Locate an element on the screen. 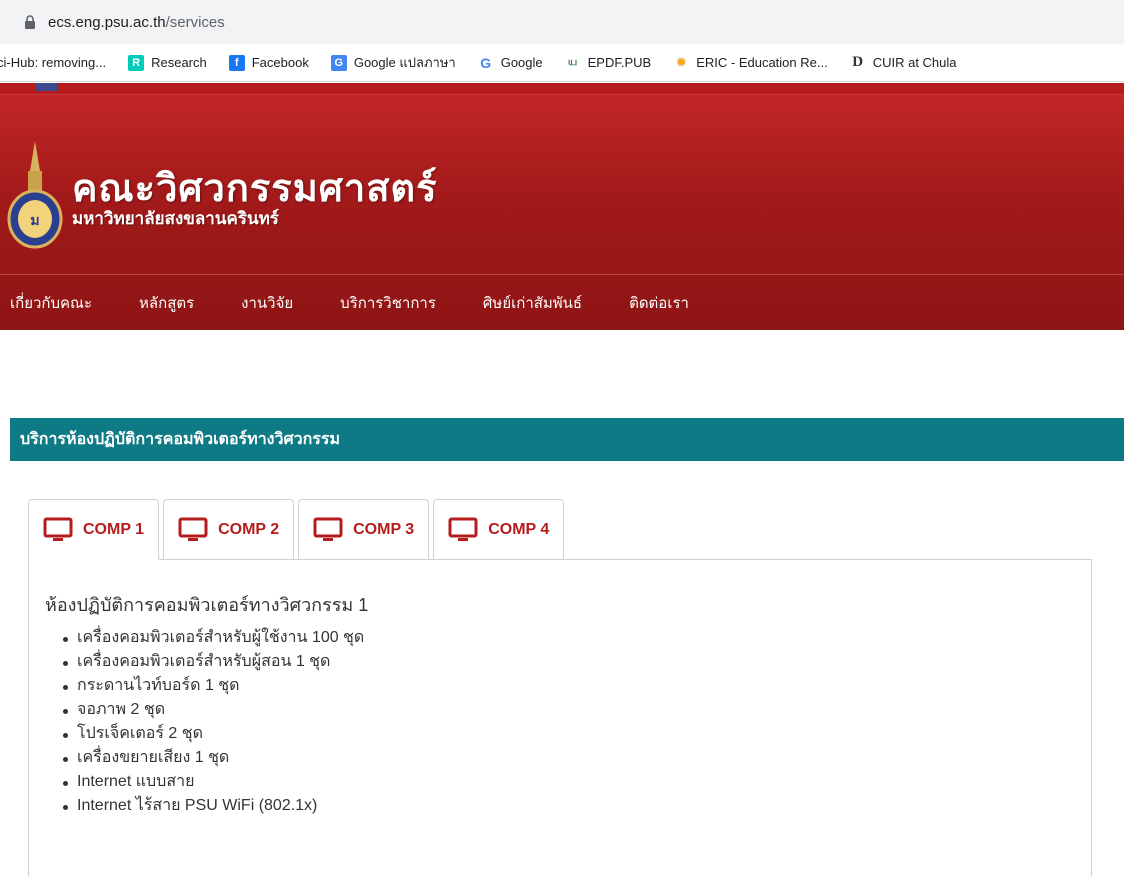 Image resolution: width=1124 pixels, height=876 pixels. bookmark-label: EPDF.PUB is located at coordinates (619, 62).